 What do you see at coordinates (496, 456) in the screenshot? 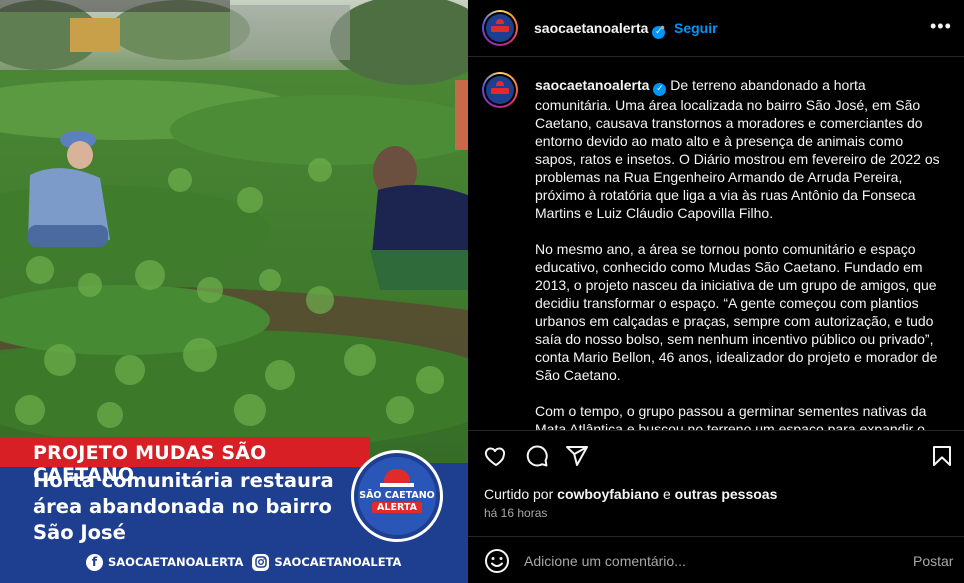
I see `heart-icon` at bounding box center [496, 456].